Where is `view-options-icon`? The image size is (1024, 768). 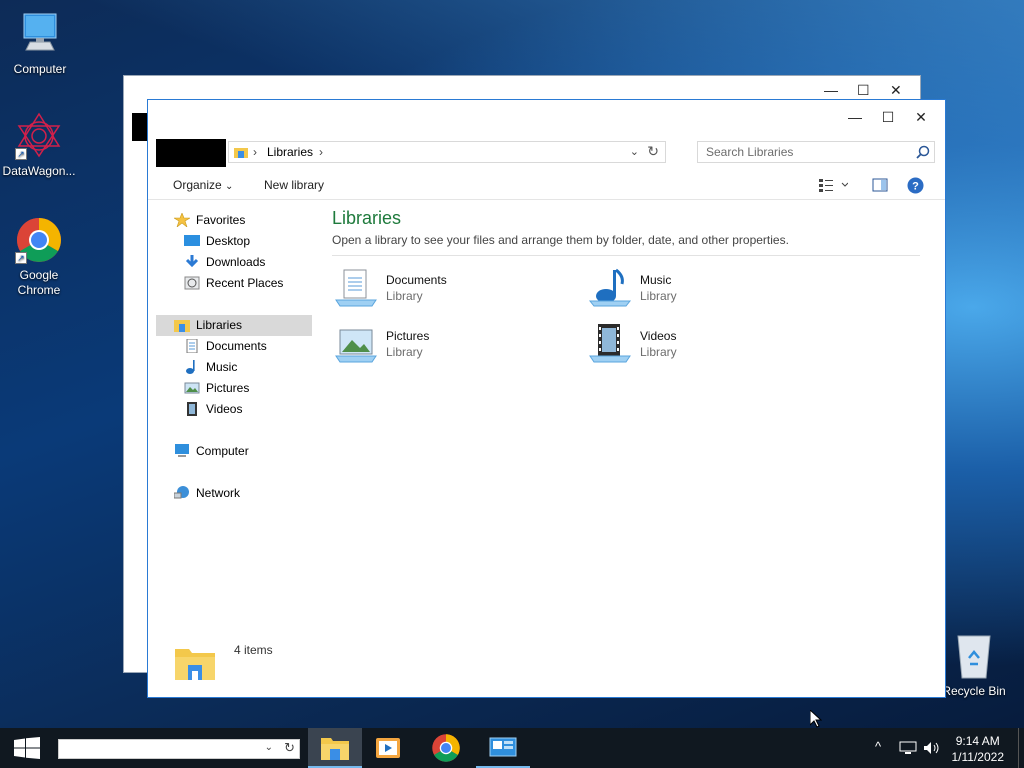
view-options-icon is located at coordinates (833, 186).